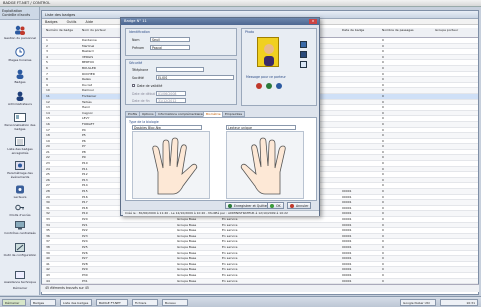 The height and width of the screenshot is (307, 481). What do you see at coordinates (145, 302) in the screenshot?
I see `taskbar-button: Fichiers` at bounding box center [145, 302].